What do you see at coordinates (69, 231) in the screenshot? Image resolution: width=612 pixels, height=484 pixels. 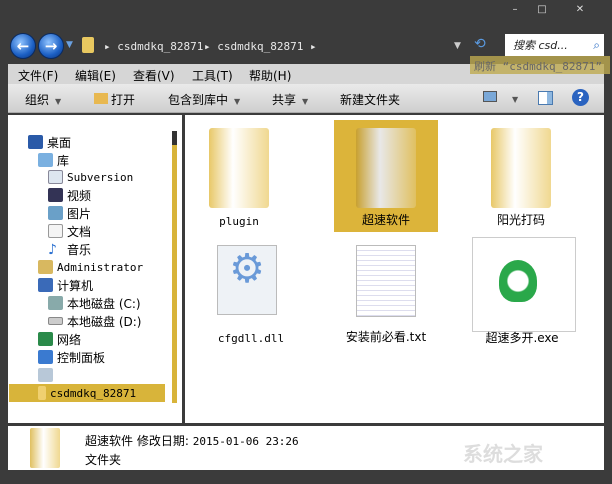 I see `nav-documents: 文档` at bounding box center [69, 231].